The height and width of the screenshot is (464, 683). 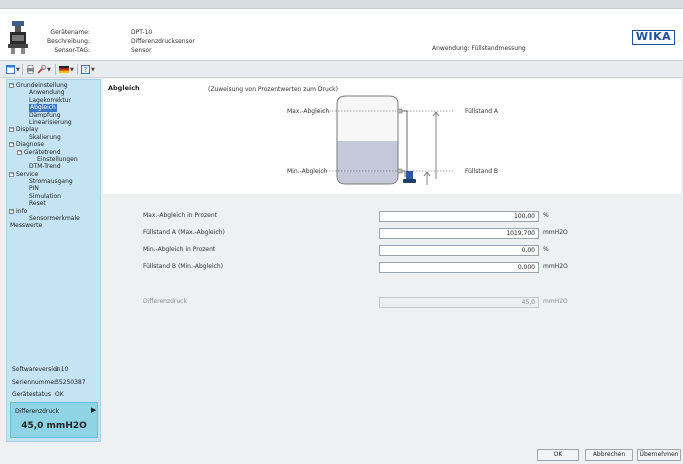 I want to click on min-adjust-percent-label: Min.-Abgleich in Prozent, so click(x=179, y=249).